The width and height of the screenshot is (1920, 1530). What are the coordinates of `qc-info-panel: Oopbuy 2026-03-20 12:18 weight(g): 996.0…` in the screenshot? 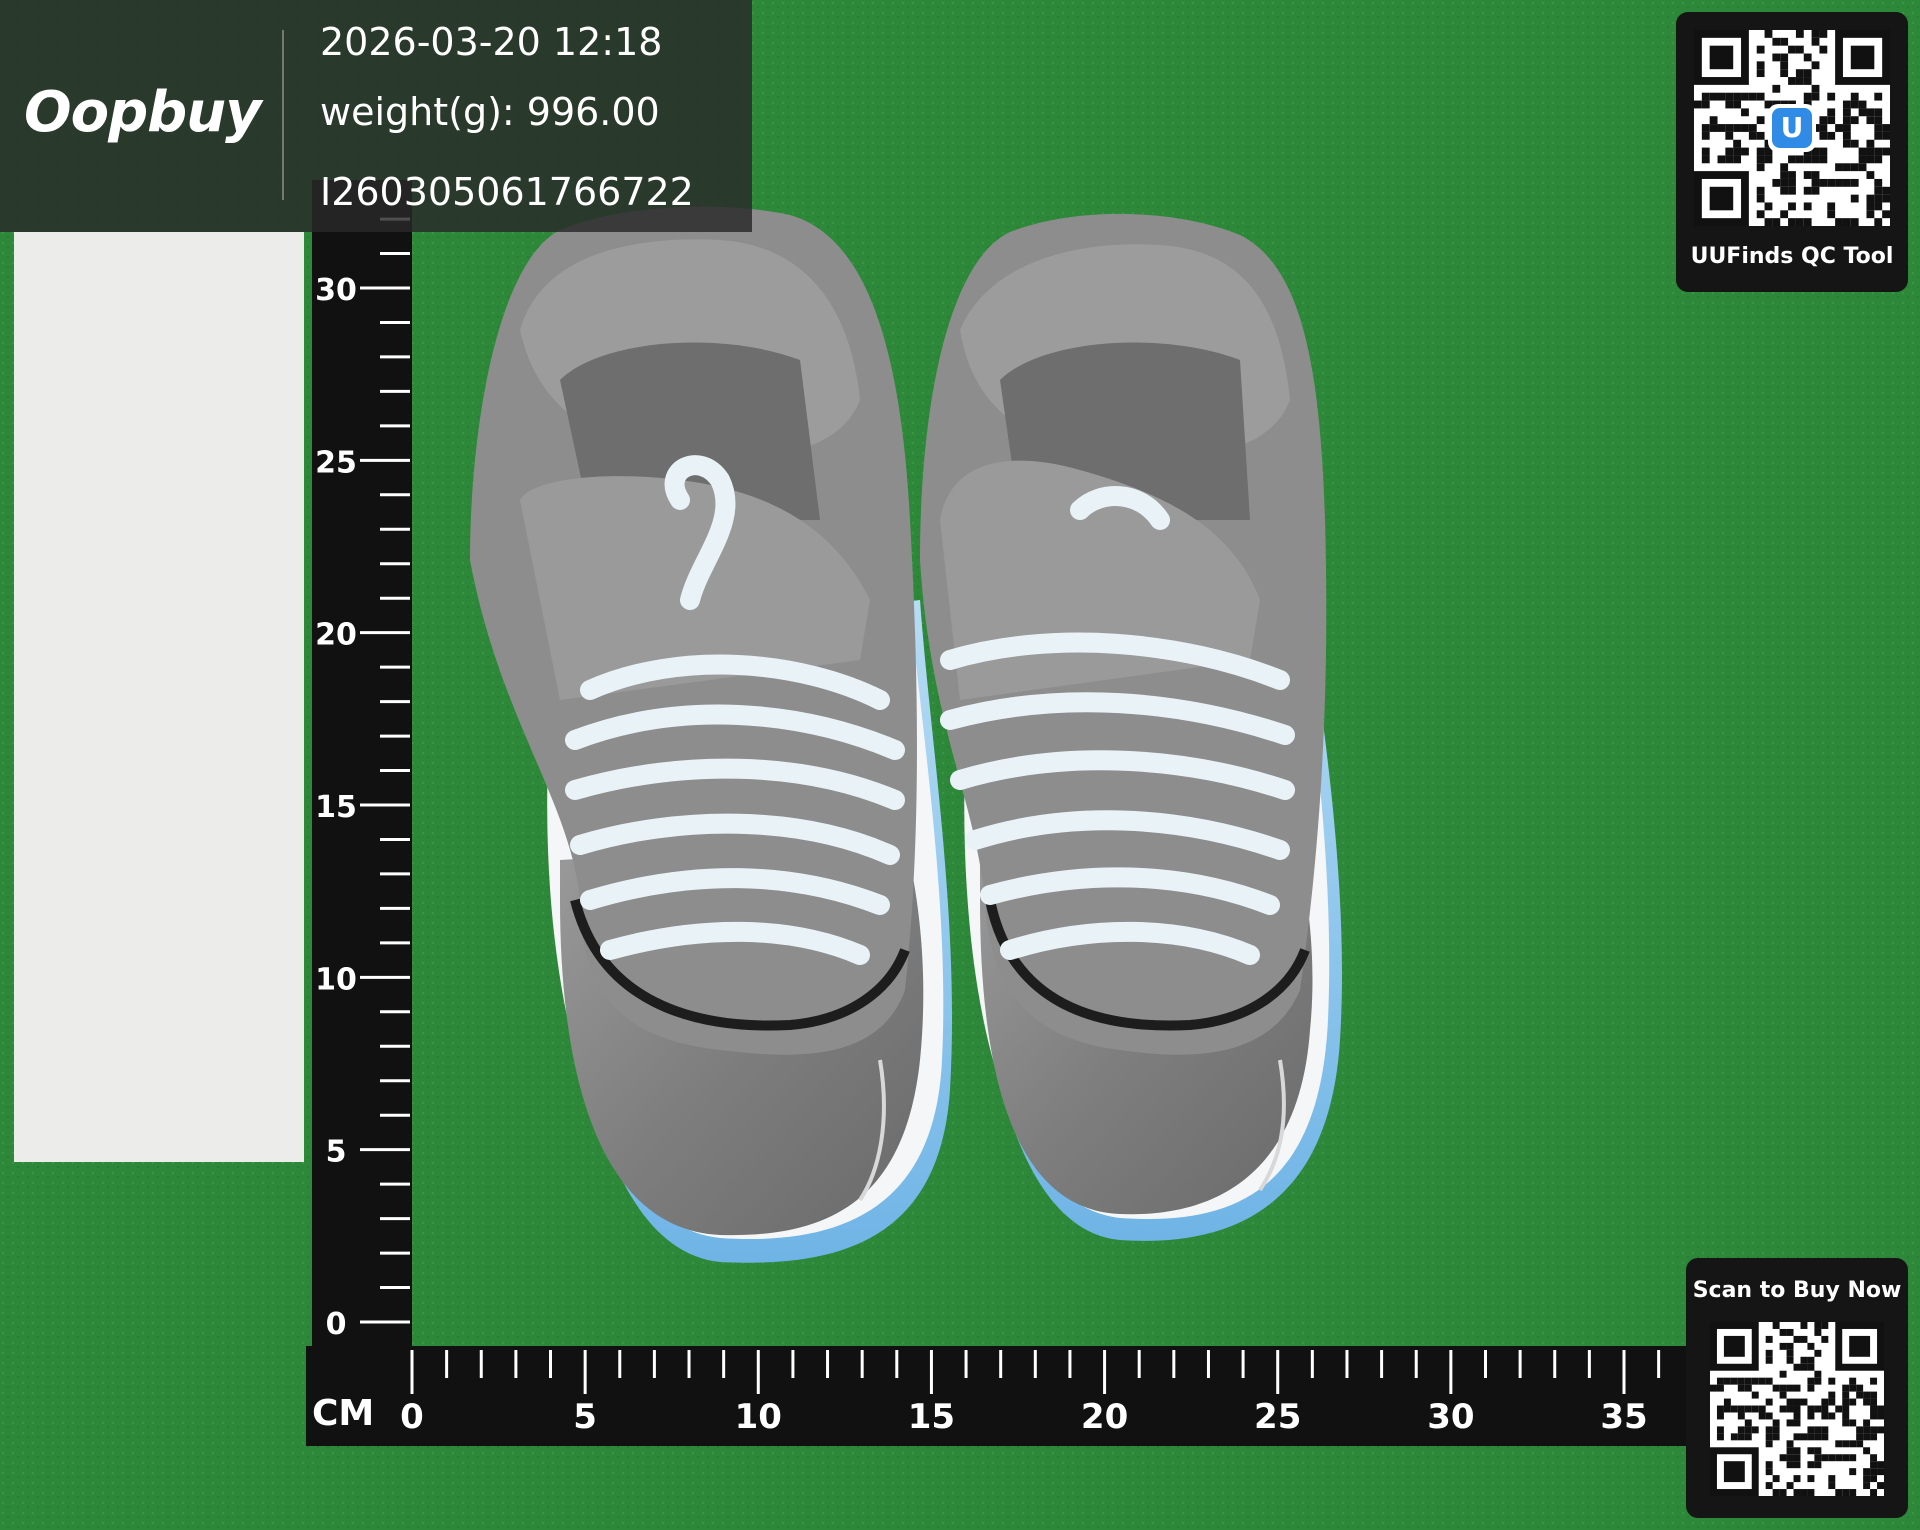 It's located at (376, 116).